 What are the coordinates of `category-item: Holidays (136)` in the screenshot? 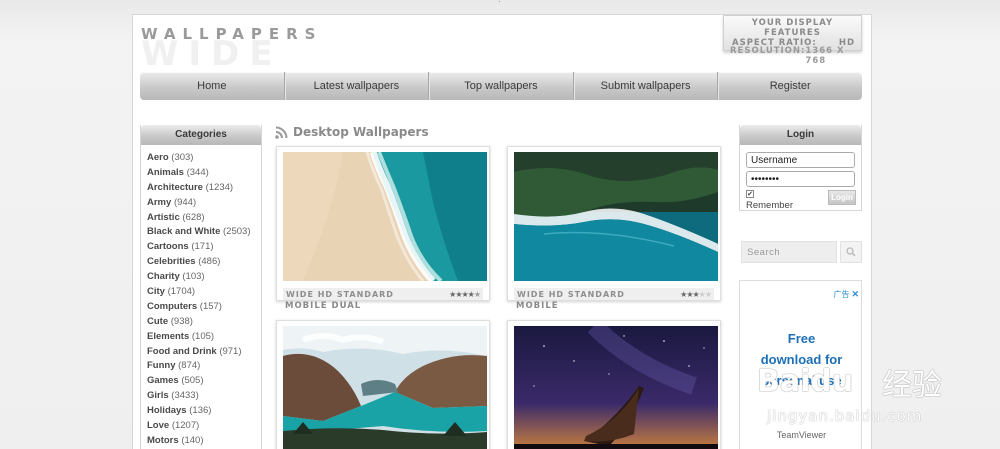 It's located at (204, 411).